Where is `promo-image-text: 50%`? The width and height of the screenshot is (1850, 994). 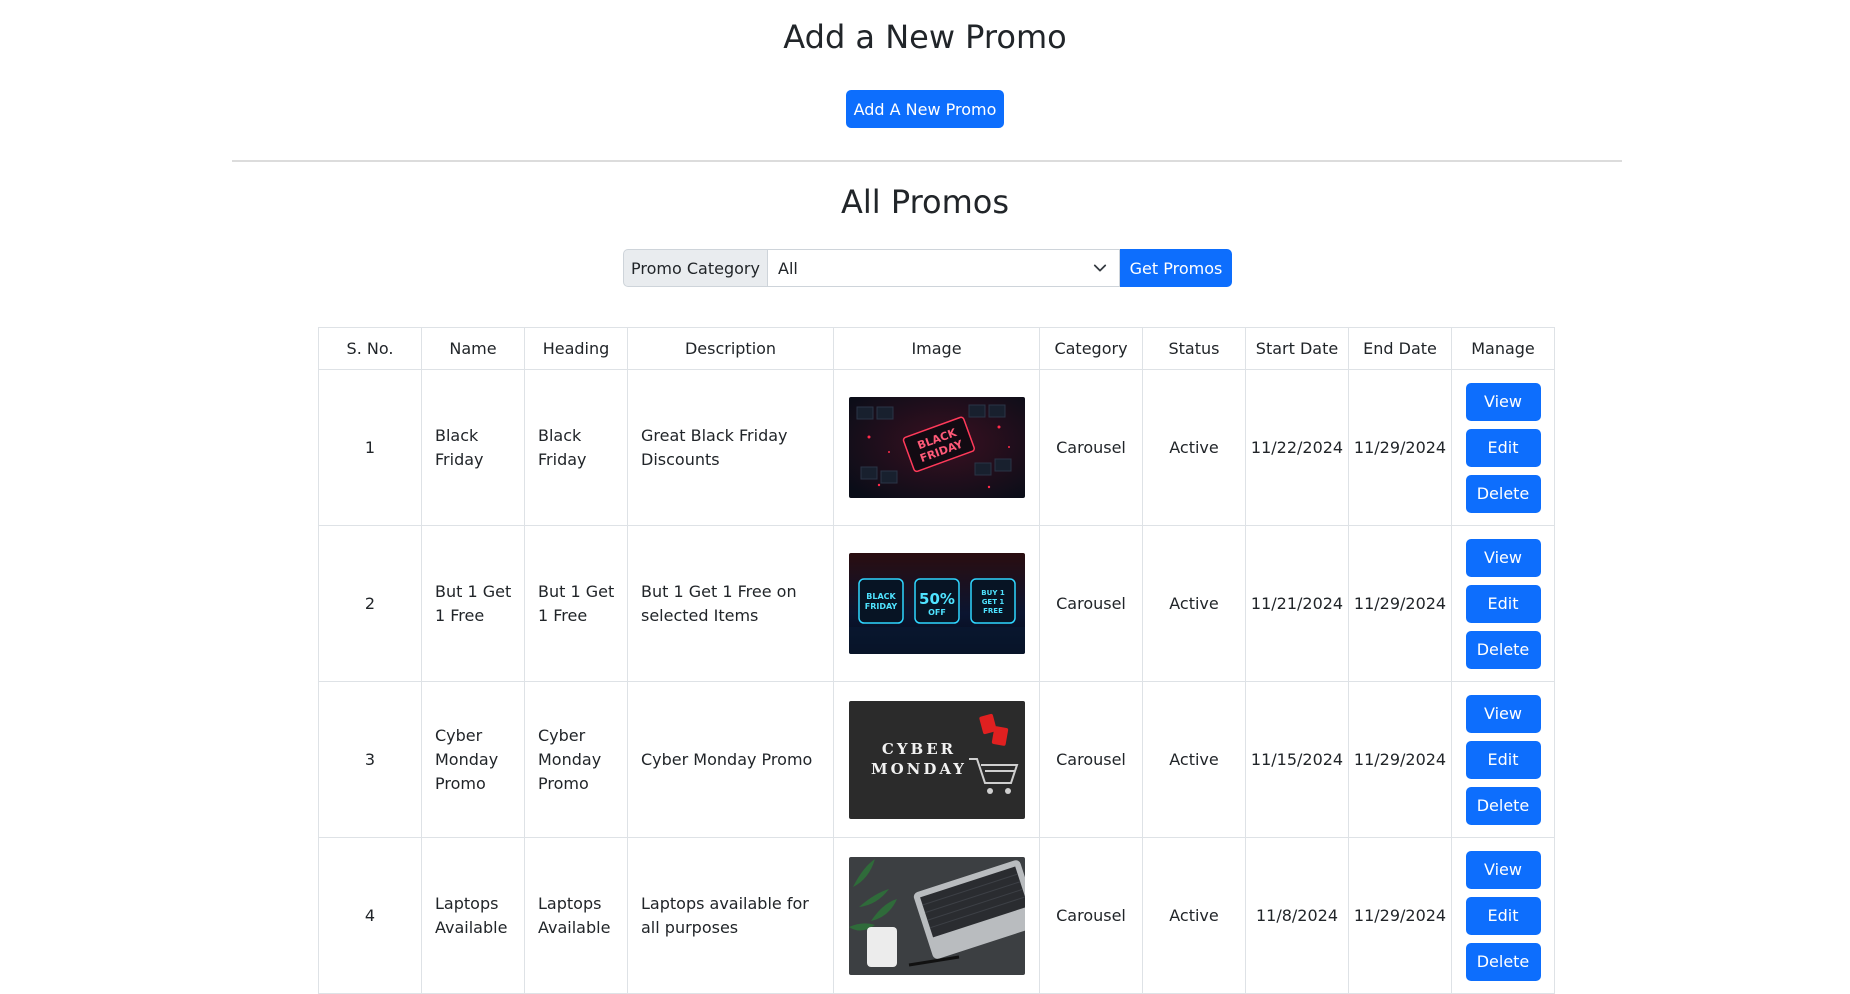
promo-image-text: 50% is located at coordinates (937, 599).